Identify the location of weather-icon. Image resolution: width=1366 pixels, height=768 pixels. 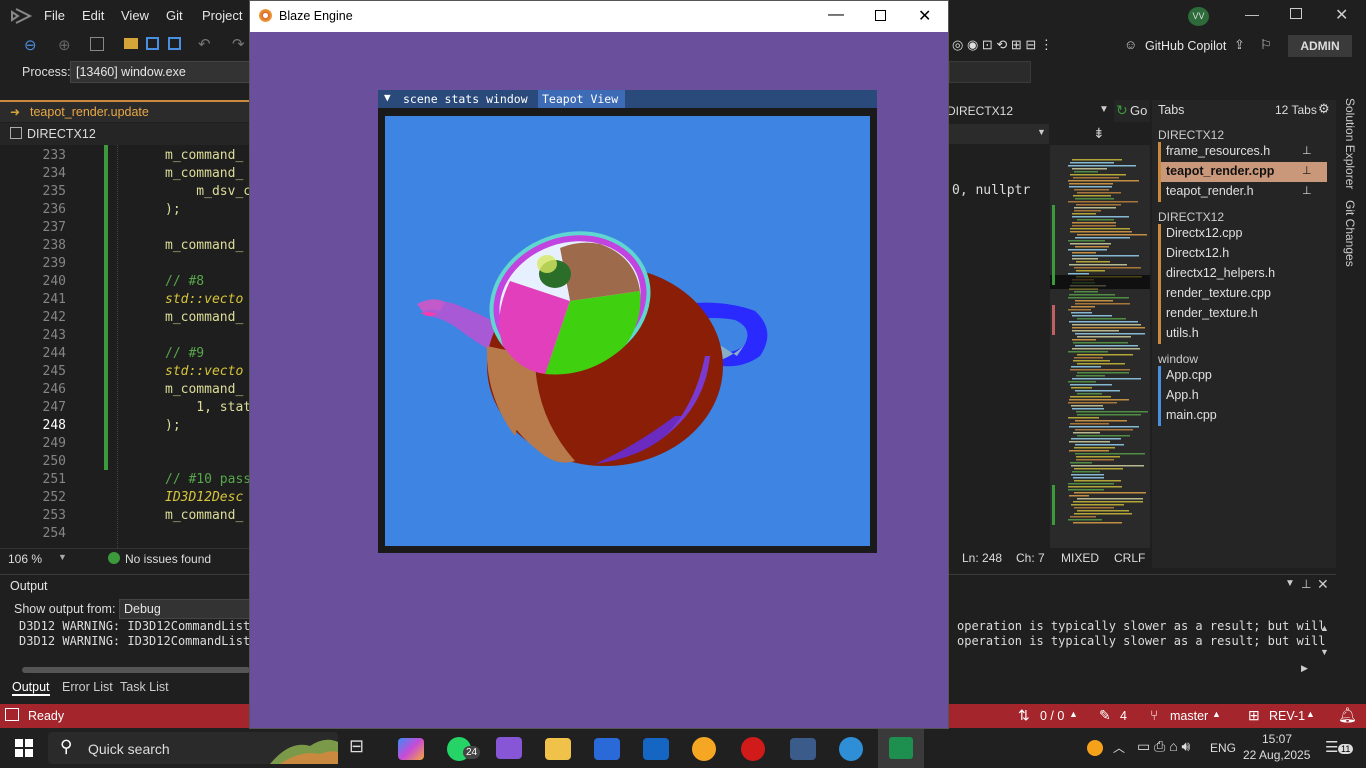
(1095, 748).